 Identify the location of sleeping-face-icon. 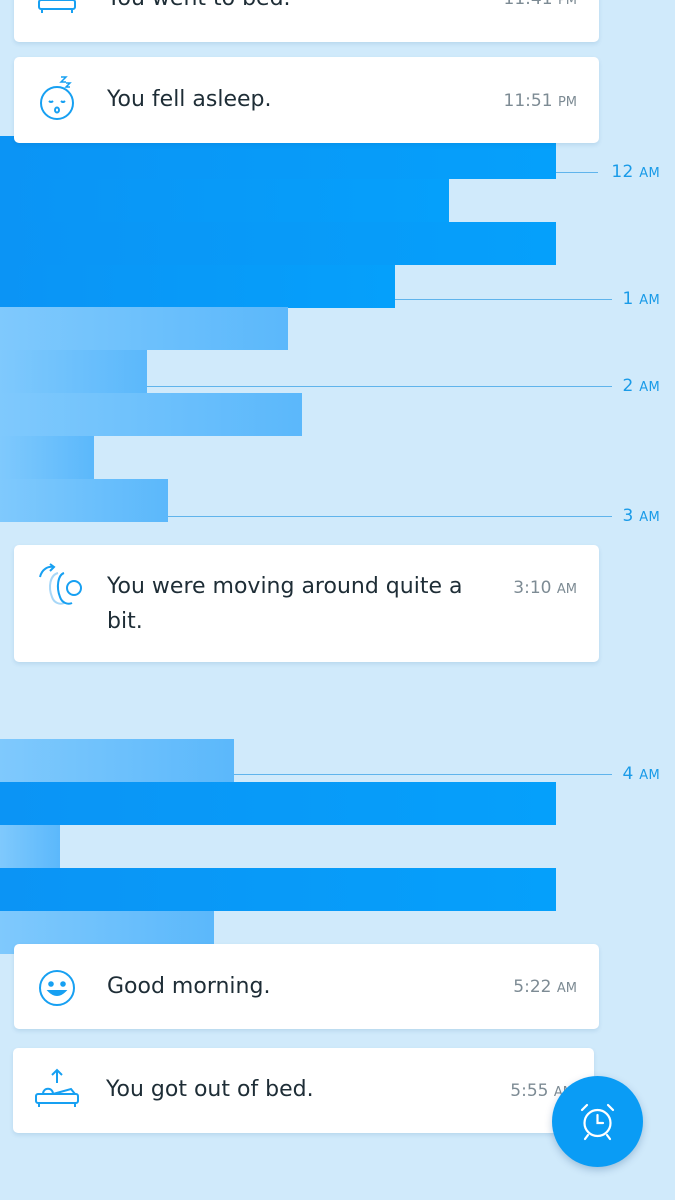
(57, 97).